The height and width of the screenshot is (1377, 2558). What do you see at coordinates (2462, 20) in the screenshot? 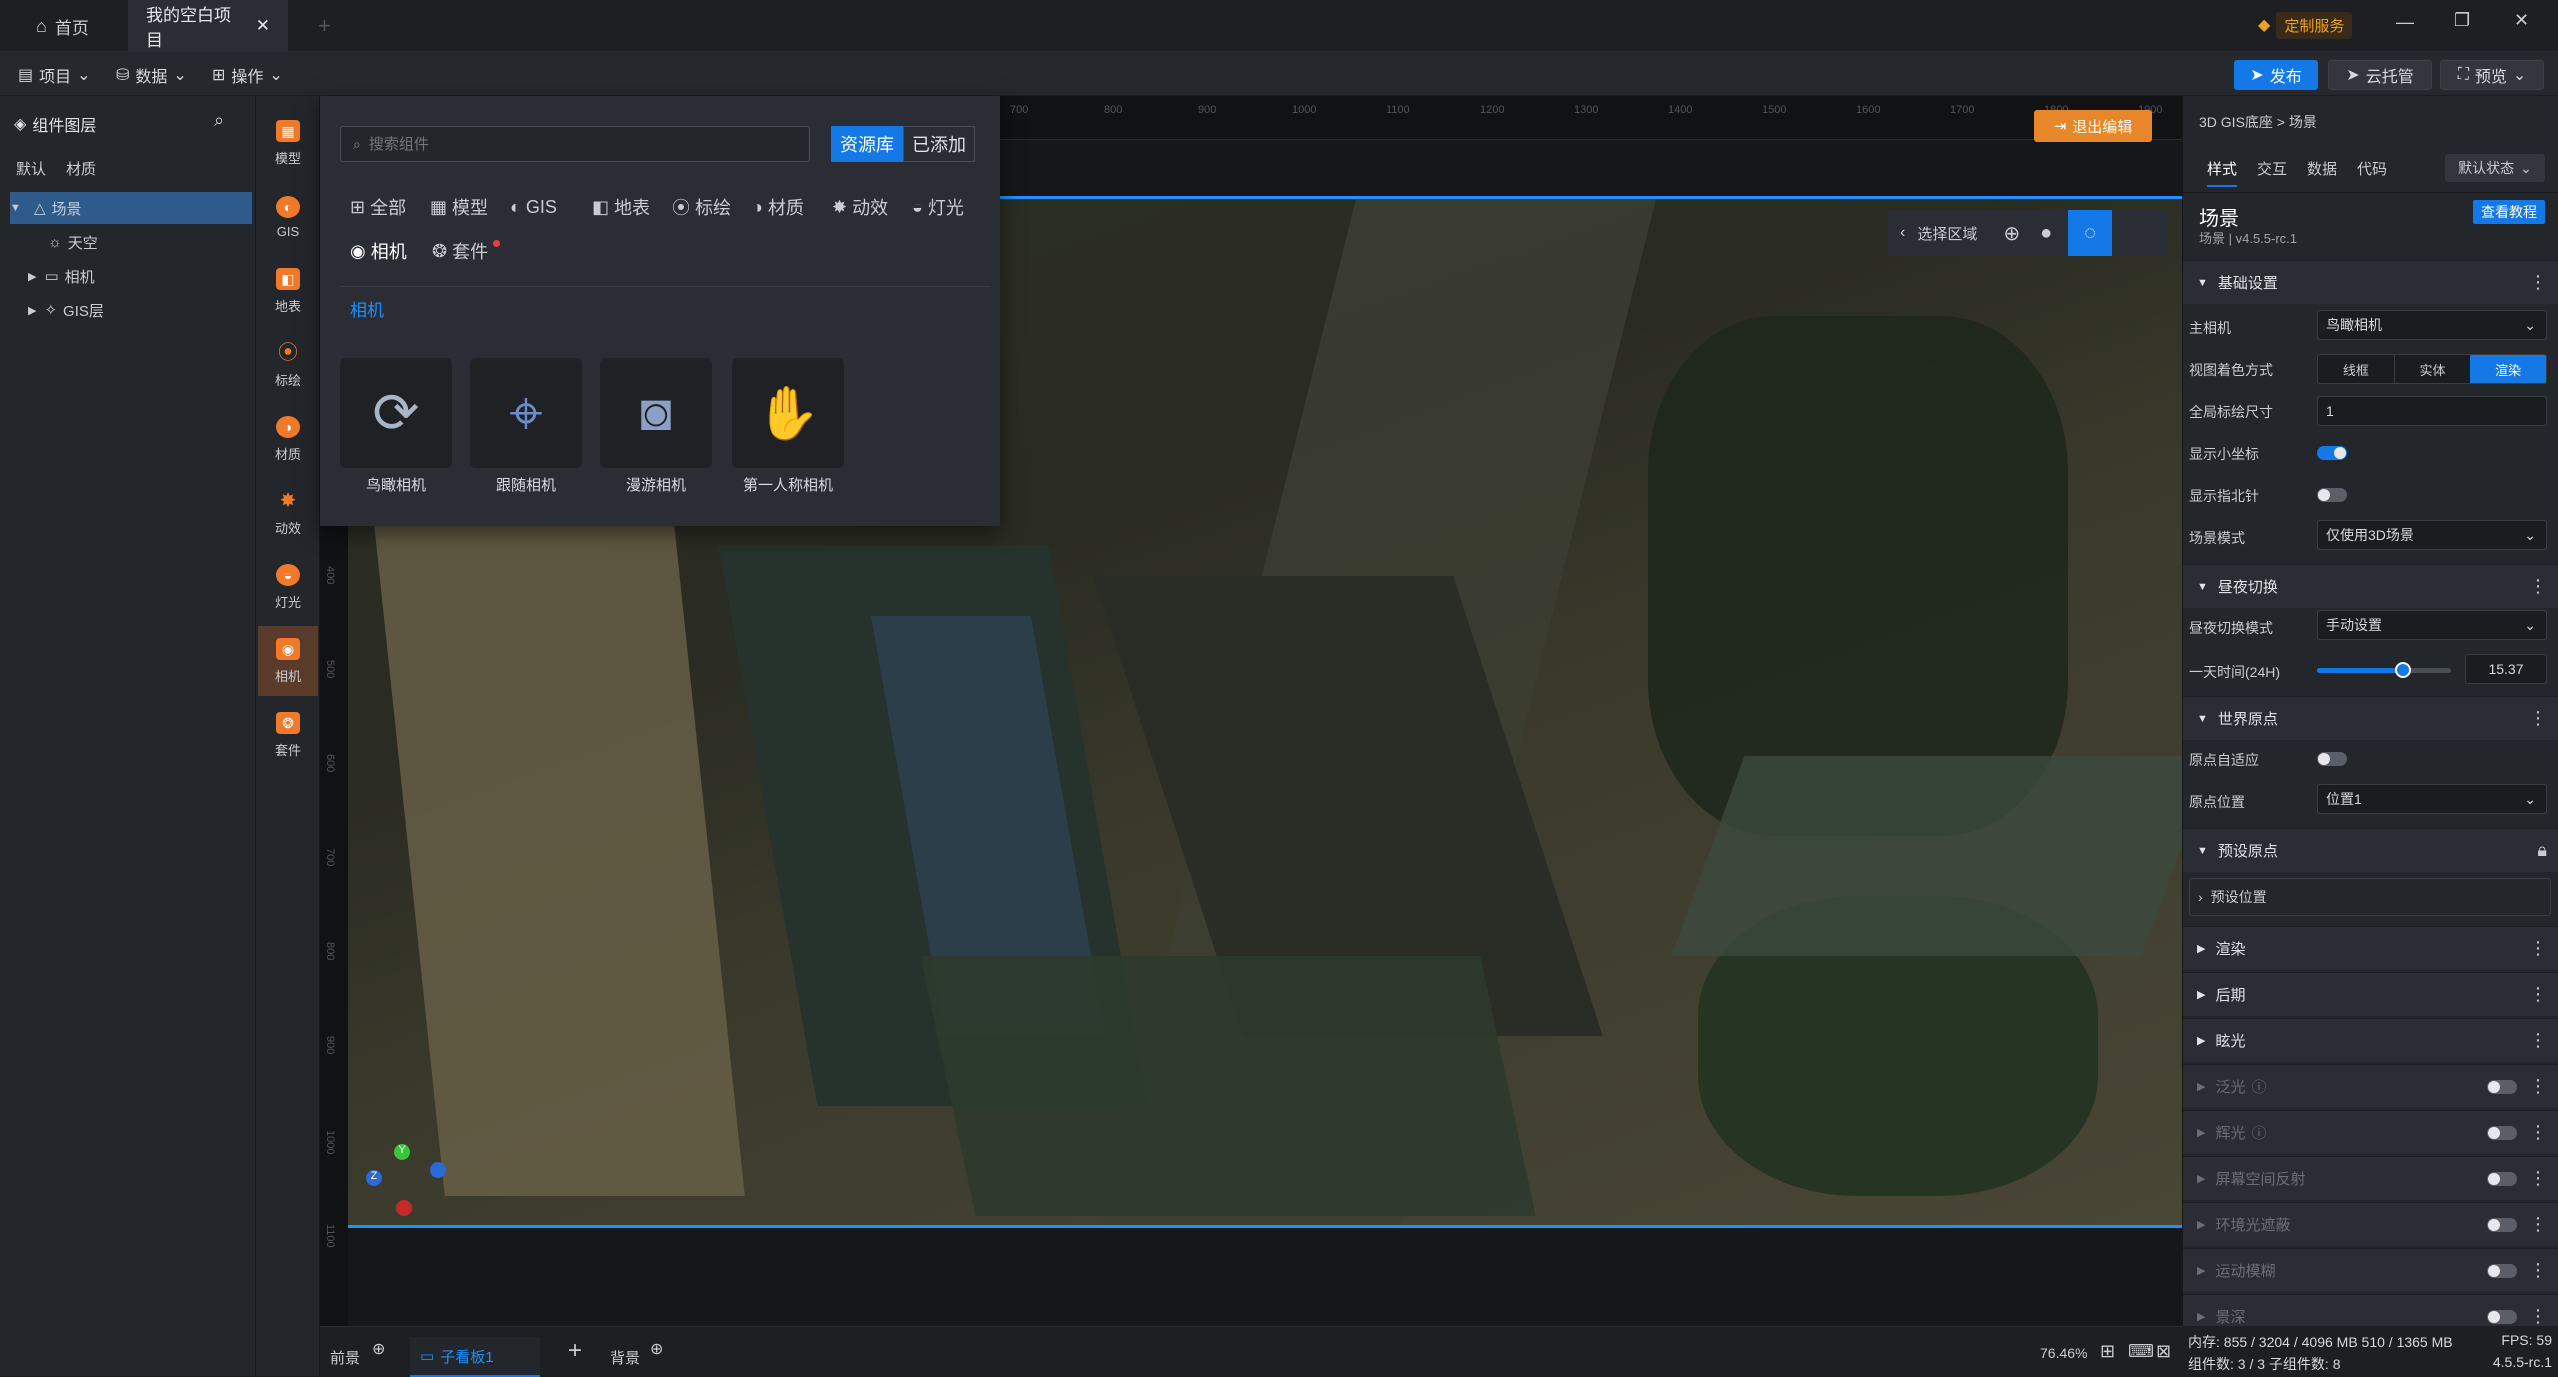
I see `restore-icon: ❐` at bounding box center [2462, 20].